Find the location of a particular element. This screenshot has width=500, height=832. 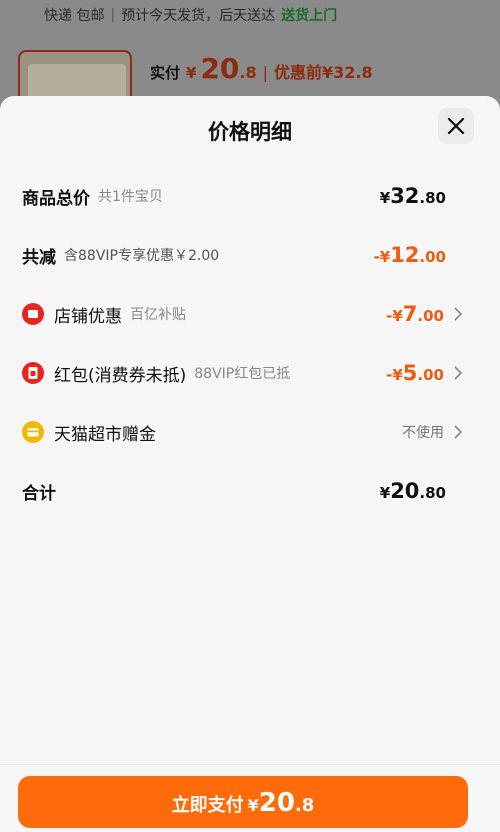

gift-money-icon is located at coordinates (33, 432).